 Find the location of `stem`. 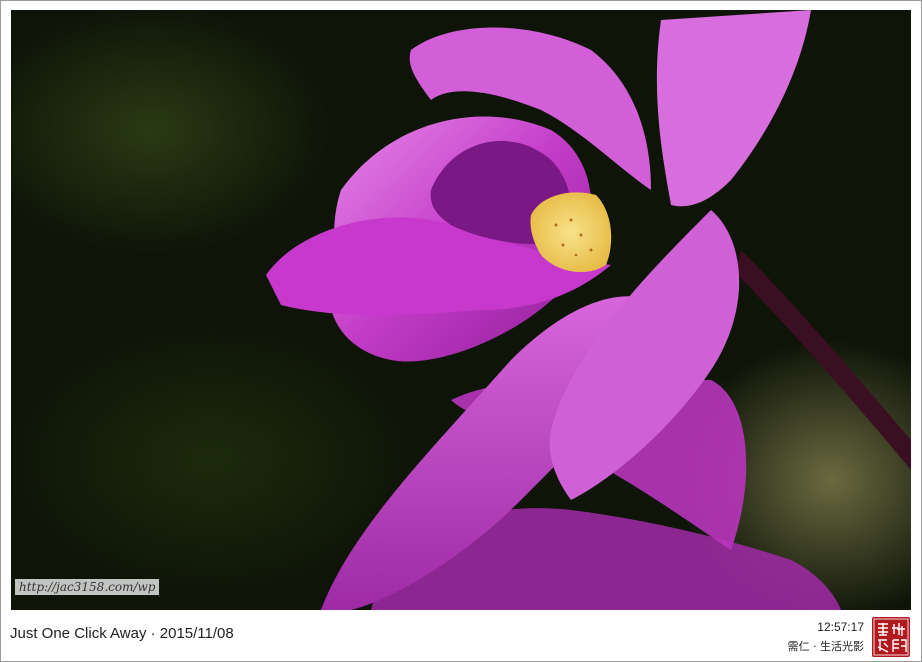

stem is located at coordinates (823, 360).